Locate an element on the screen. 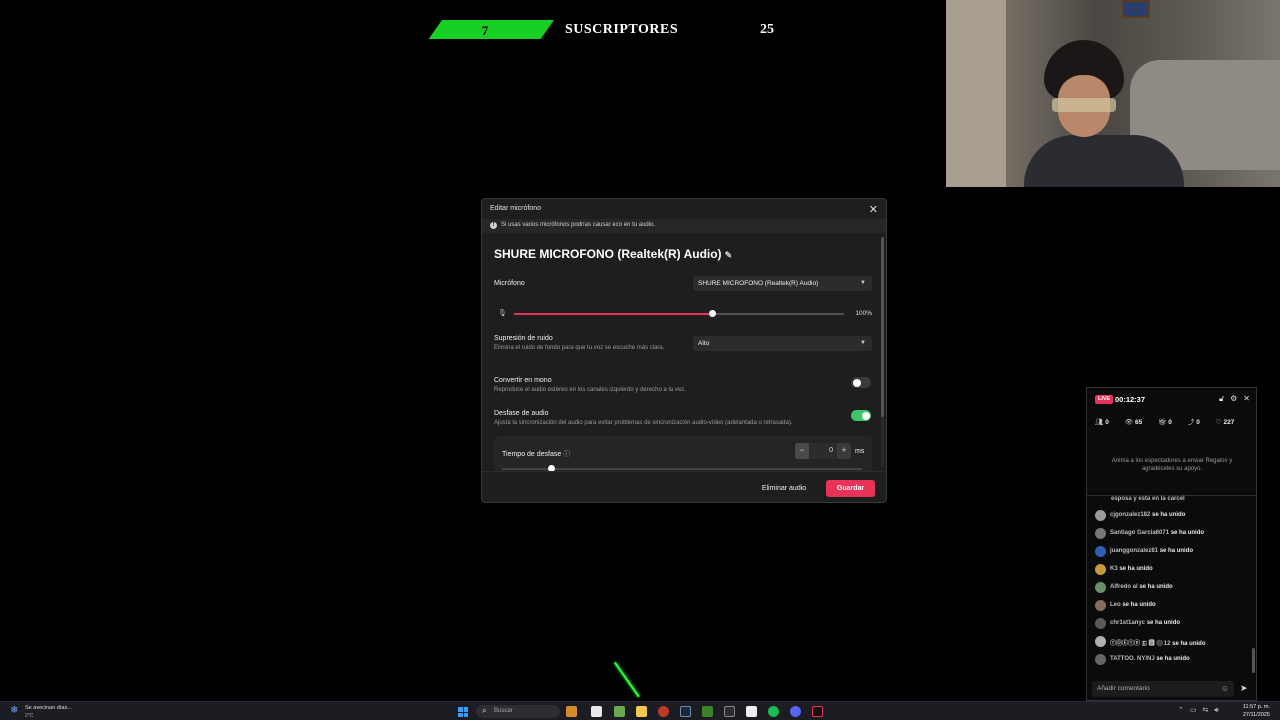 This screenshot has height=720, width=1280. chat-username: ⓉⓄⒺⓉⓟ 🇪 🅱 ⚫12 is located at coordinates (1140, 644).